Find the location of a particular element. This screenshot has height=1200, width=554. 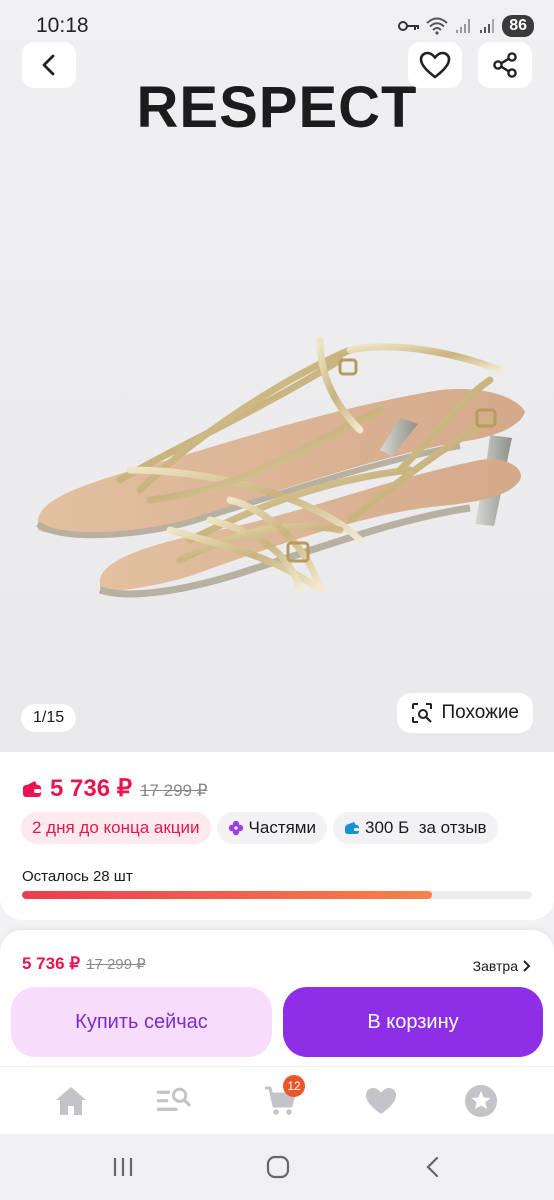

review-bonus-label: 300 Б за отзыв is located at coordinates (426, 827).